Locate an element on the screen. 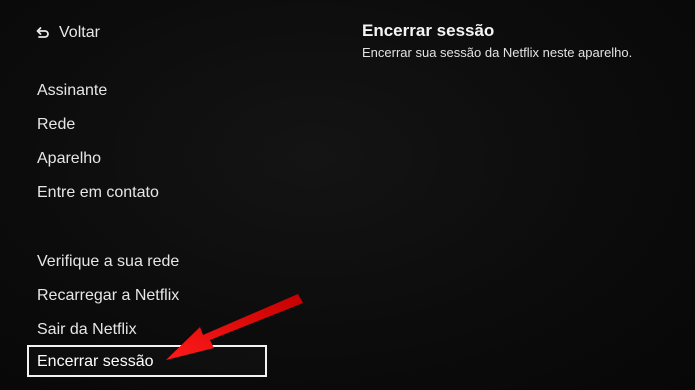  menu-item-rede: Rede is located at coordinates (56, 125).